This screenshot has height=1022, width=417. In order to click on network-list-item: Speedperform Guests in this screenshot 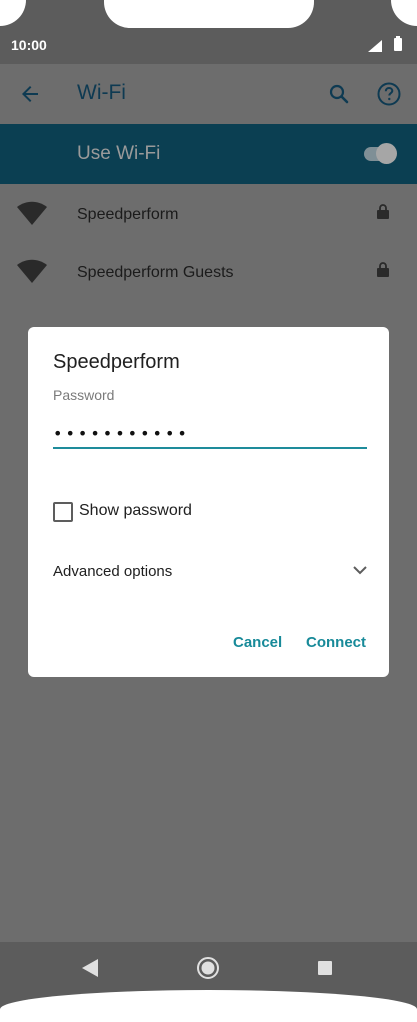, I will do `click(208, 274)`.